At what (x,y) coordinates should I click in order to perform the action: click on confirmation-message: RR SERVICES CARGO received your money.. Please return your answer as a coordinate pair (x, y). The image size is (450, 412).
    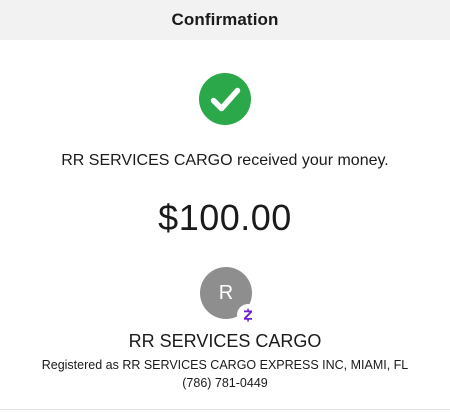
    Looking at the image, I should click on (225, 160).